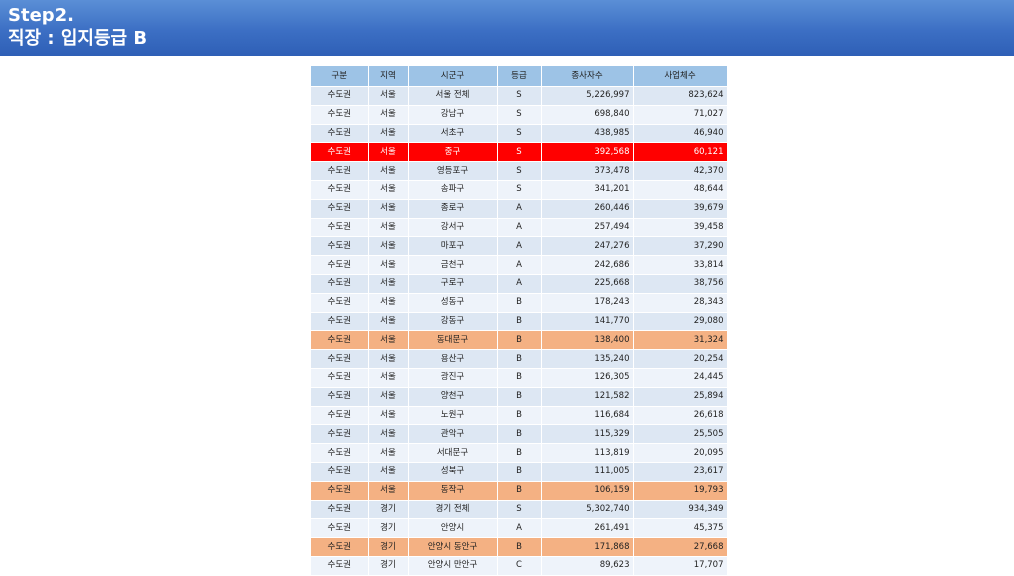 The width and height of the screenshot is (1014, 576). What do you see at coordinates (453, 491) in the screenshot?
I see `cell-district: 동작구` at bounding box center [453, 491].